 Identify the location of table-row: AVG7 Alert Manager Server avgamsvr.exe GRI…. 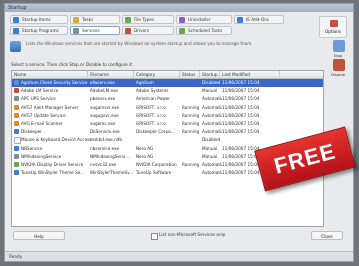
(167, 108).